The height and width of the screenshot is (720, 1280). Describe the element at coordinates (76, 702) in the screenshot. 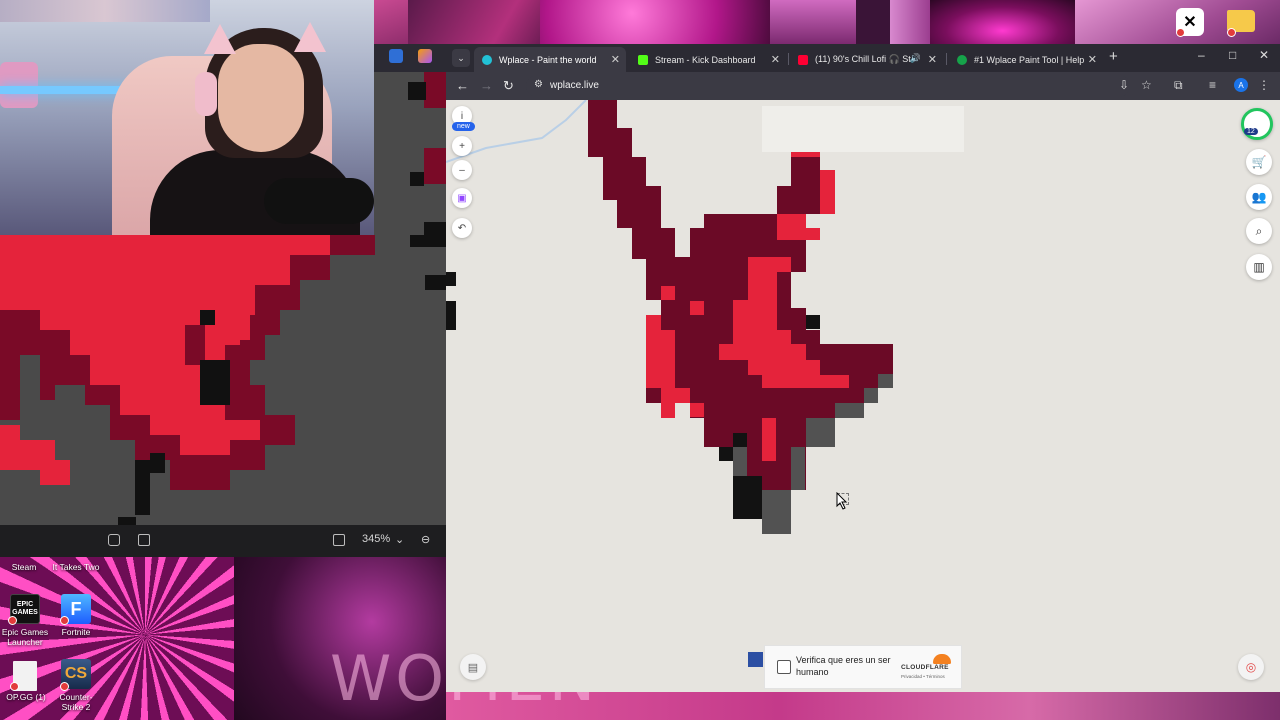

I see `desktop-icon-label: Counter-Strike 2` at that location.